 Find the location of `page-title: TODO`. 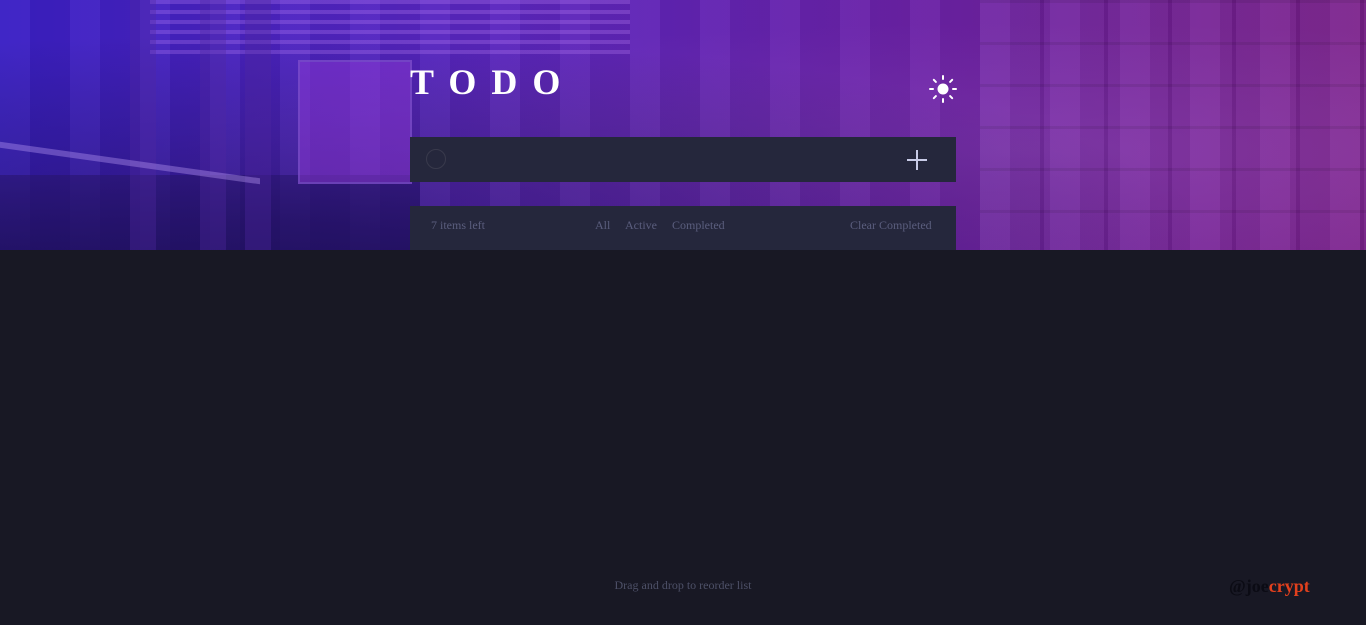

page-title: TODO is located at coordinates (493, 82).